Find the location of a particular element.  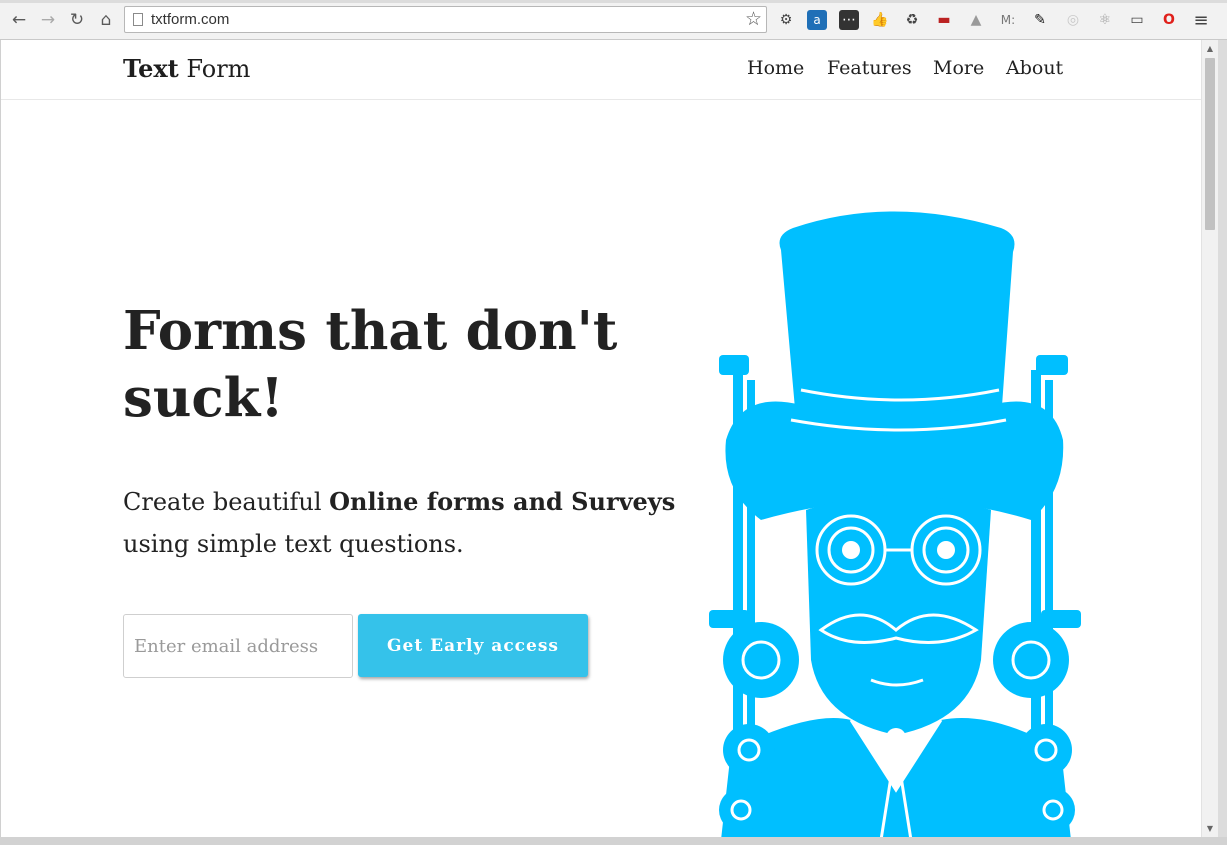

brand-bold: Text is located at coordinates (151, 68).